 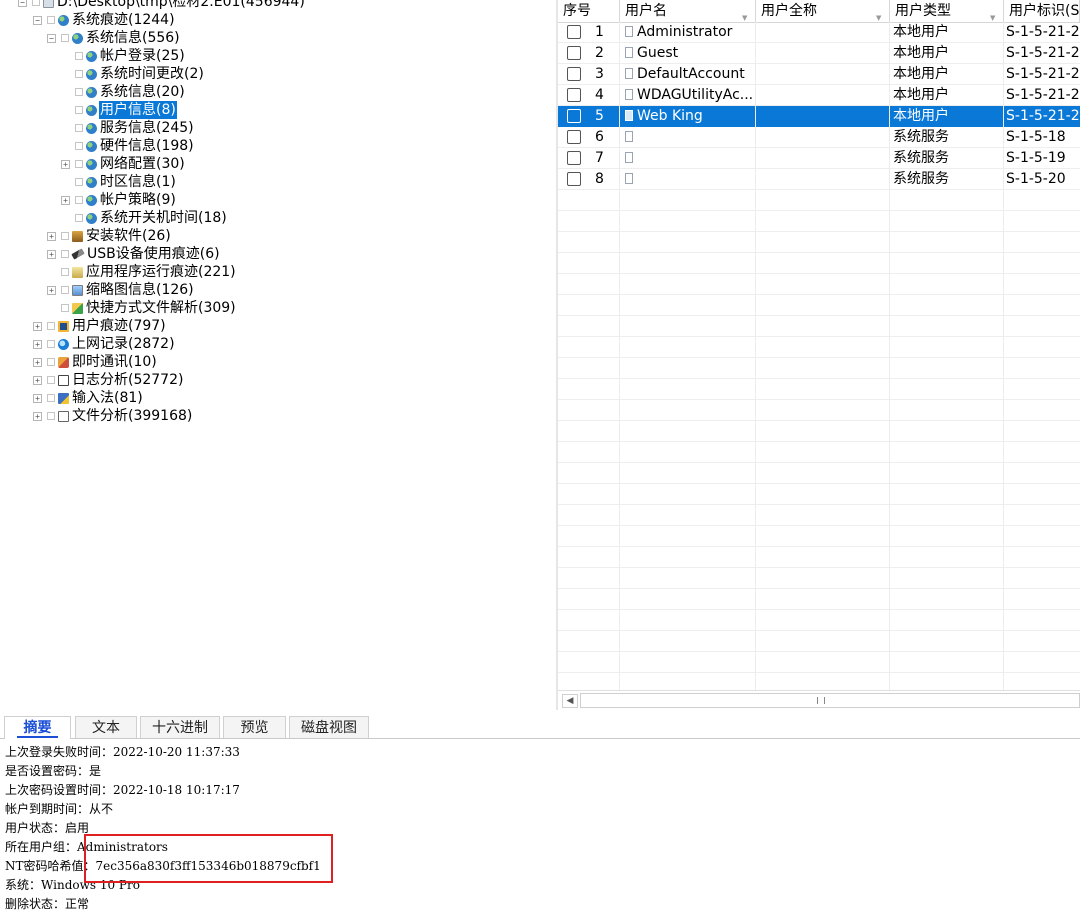 I want to click on table-row: 3 DefaultAccount 本地用户 S-1-5-21-26, so click(x=819, y=74).